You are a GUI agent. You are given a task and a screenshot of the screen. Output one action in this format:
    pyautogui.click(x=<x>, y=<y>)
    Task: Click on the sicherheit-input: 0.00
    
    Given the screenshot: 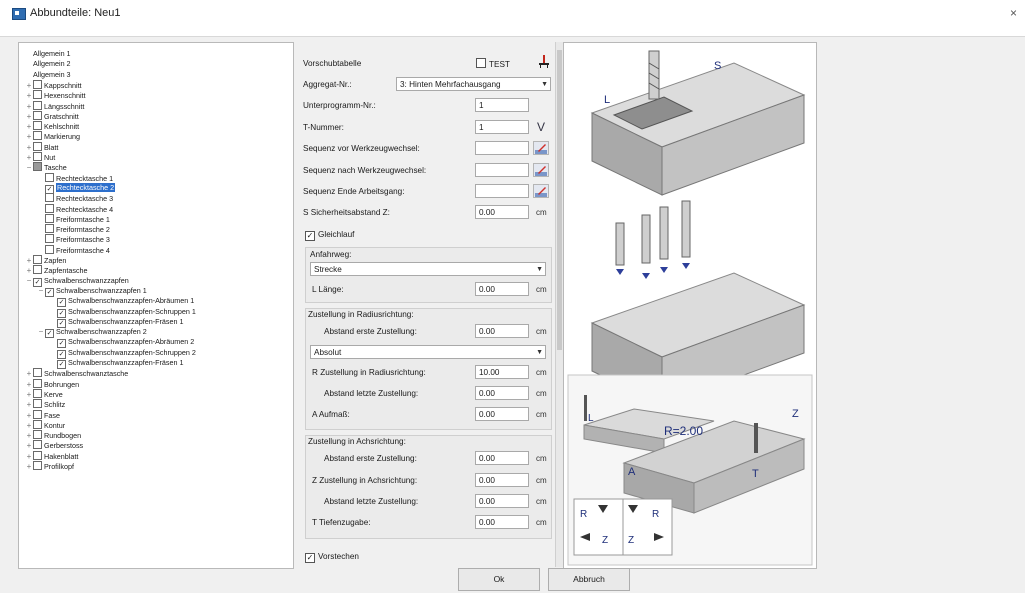 What is the action you would take?
    pyautogui.click(x=502, y=212)
    